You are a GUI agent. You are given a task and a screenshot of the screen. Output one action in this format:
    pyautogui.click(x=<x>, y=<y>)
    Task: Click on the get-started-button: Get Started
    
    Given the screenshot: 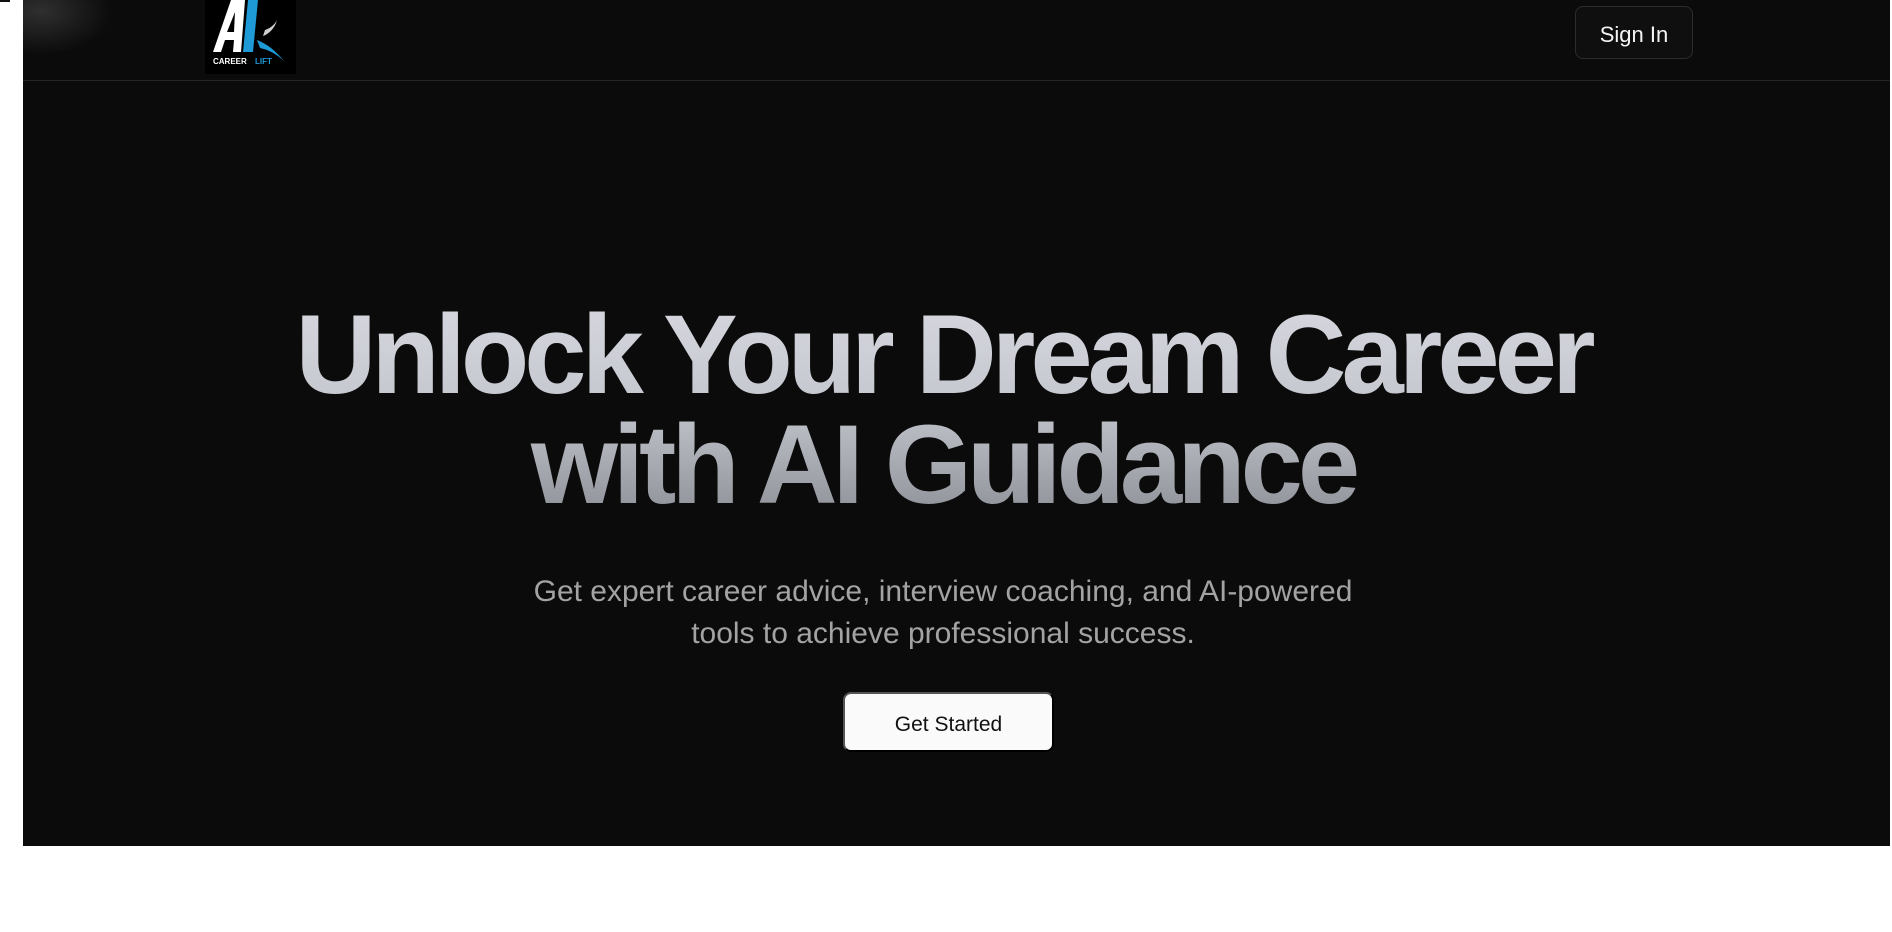 What is the action you would take?
    pyautogui.click(x=948, y=722)
    